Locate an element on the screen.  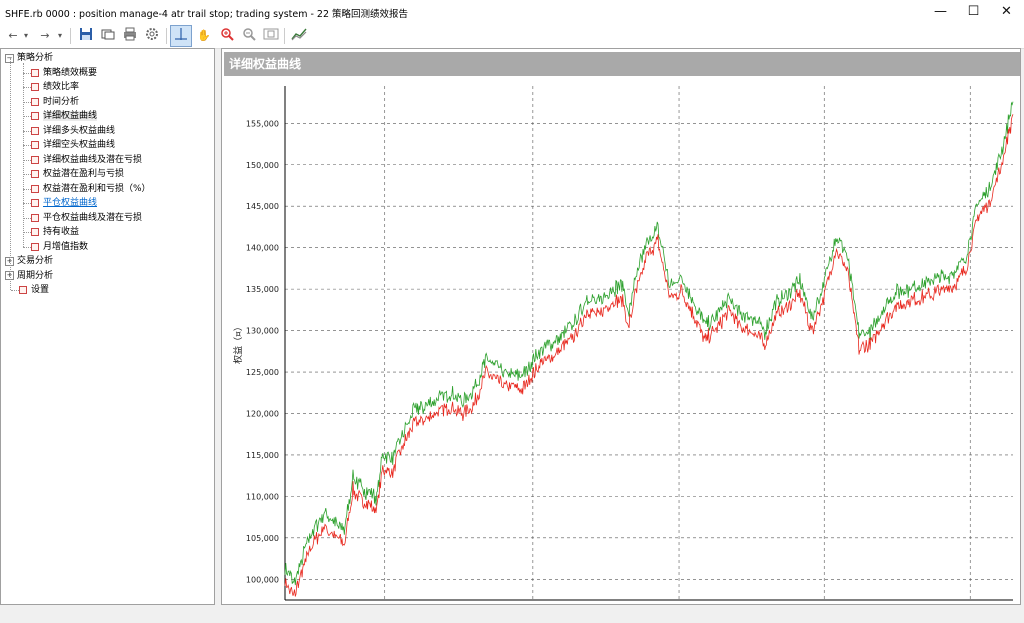
tree-item: 详细空头权益曲线 is located at coordinates (73, 145).